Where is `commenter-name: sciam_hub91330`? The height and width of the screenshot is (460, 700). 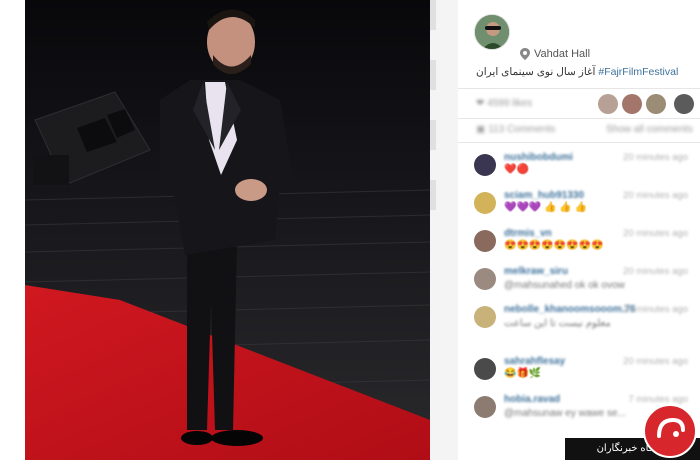
commenter-name: sciam_hub91330 is located at coordinates (544, 195).